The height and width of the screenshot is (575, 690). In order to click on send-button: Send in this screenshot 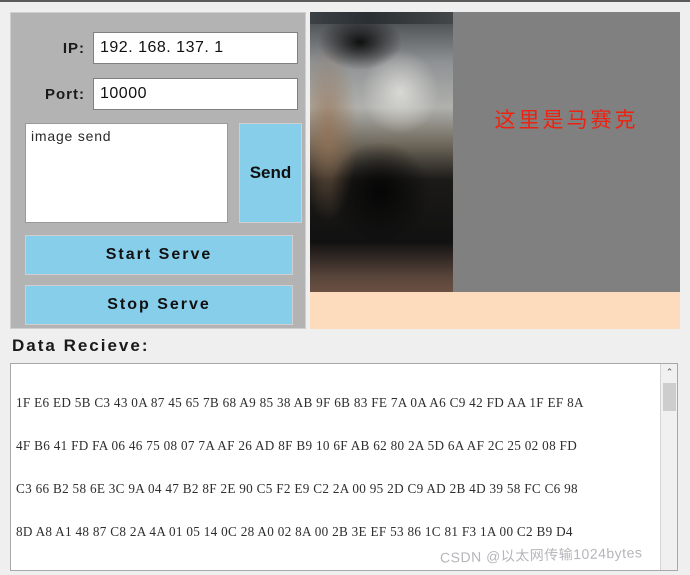, I will do `click(270, 173)`.